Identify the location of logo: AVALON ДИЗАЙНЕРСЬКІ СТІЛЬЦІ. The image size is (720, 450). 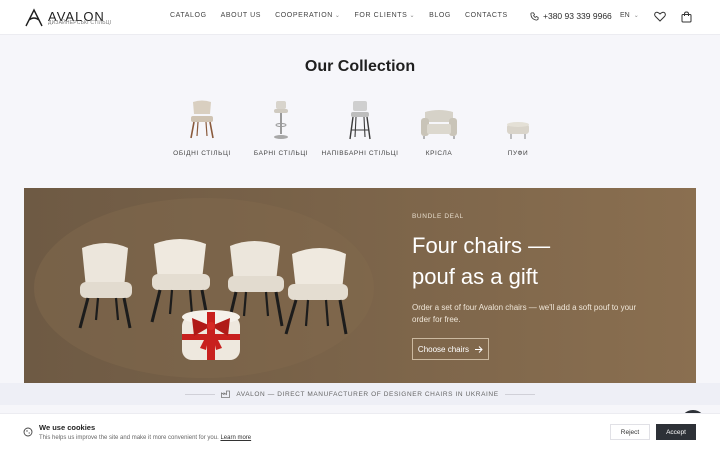
(67, 18).